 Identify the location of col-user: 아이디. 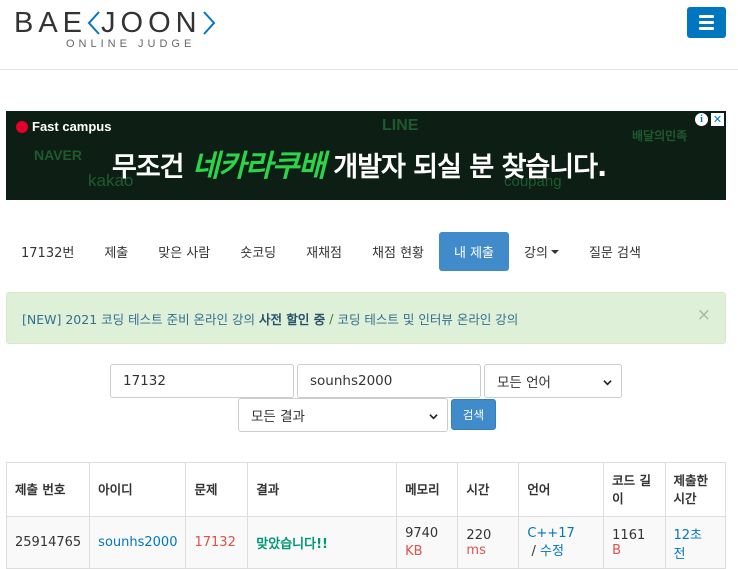
(138, 489).